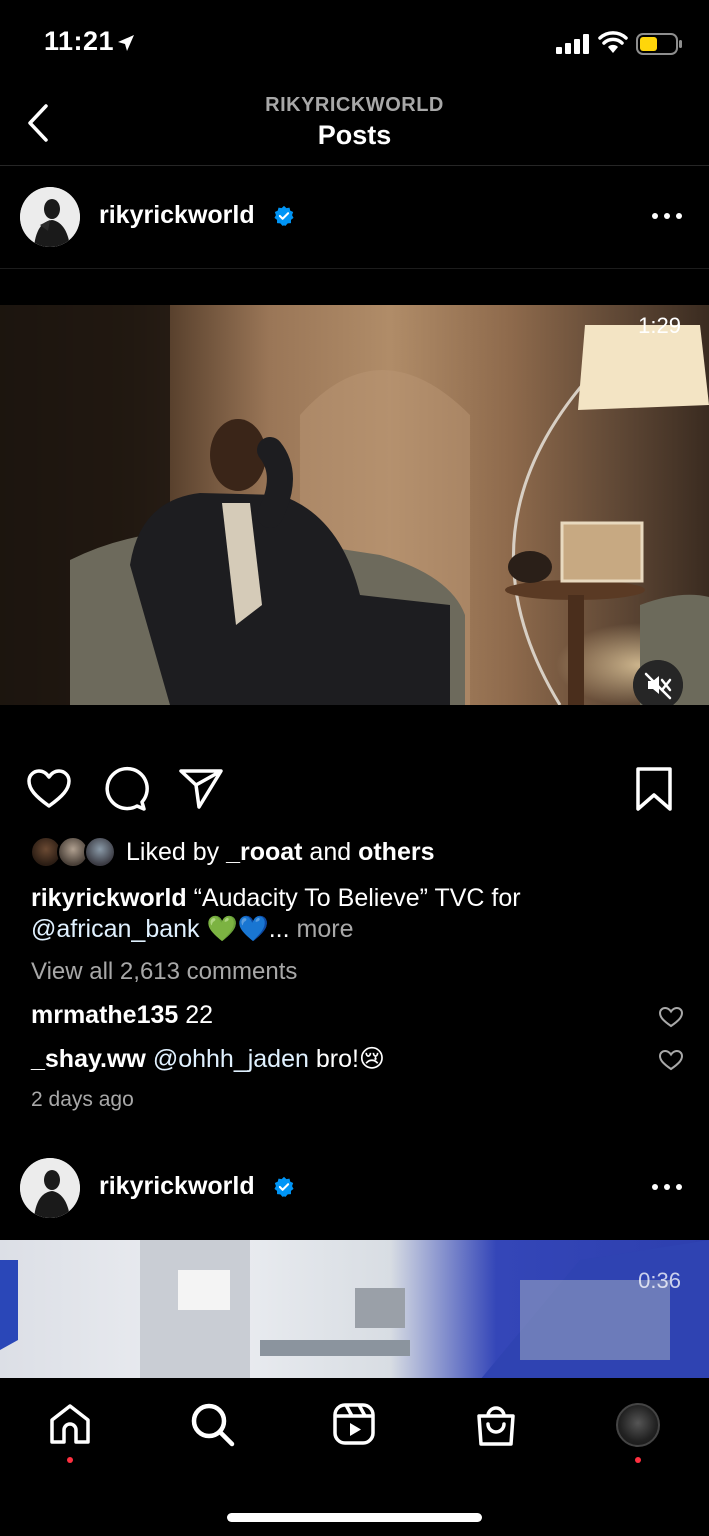  Describe the element at coordinates (354, 1424) in the screenshot. I see `reels-tab` at that location.